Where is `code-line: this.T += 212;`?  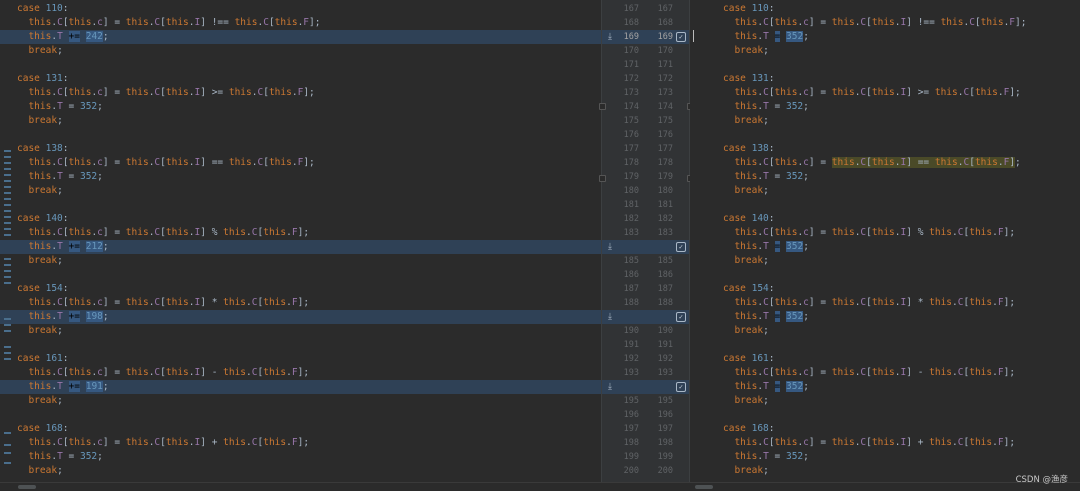
code-line: this.T += 212; is located at coordinates (300, 247).